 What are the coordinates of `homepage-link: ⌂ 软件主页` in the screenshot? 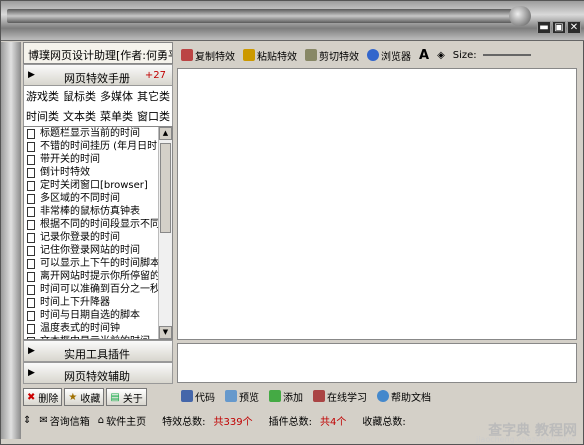 It's located at (122, 420).